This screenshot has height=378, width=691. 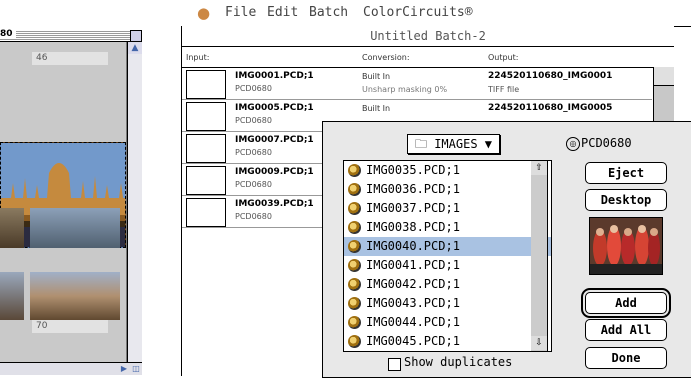 What do you see at coordinates (124, 369) in the screenshot?
I see `scroll-right-arrow-icon: ▶` at bounding box center [124, 369].